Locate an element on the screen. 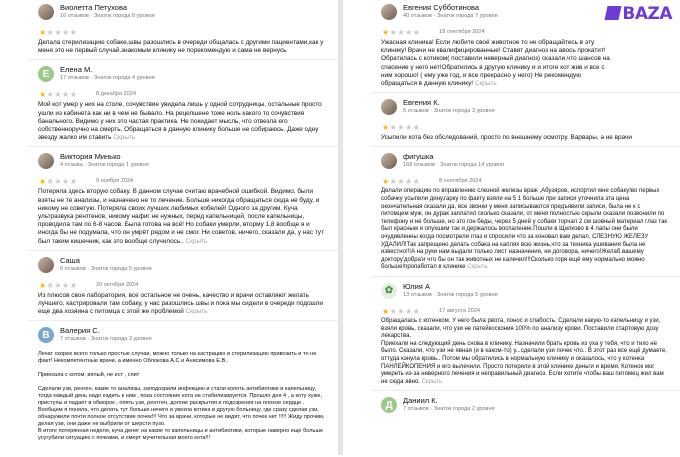 This screenshot has height=457, width=680. reviewer-meta: 6 отзывов · Знаток города 5 уровня is located at coordinates (106, 268).